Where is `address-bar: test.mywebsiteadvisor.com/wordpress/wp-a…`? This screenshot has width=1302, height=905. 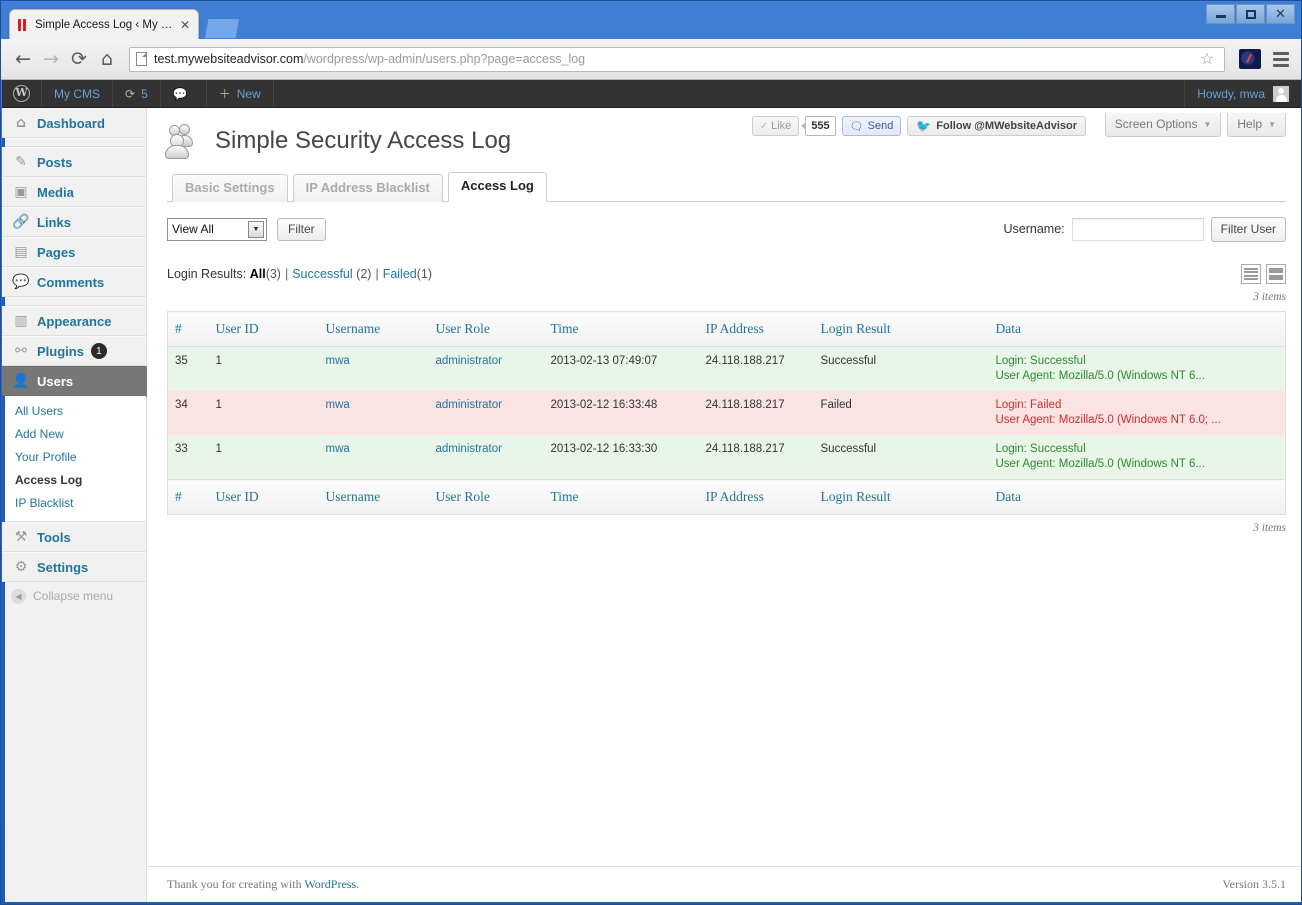 address-bar: test.mywebsiteadvisor.com/wordpress/wp-a… is located at coordinates (677, 59).